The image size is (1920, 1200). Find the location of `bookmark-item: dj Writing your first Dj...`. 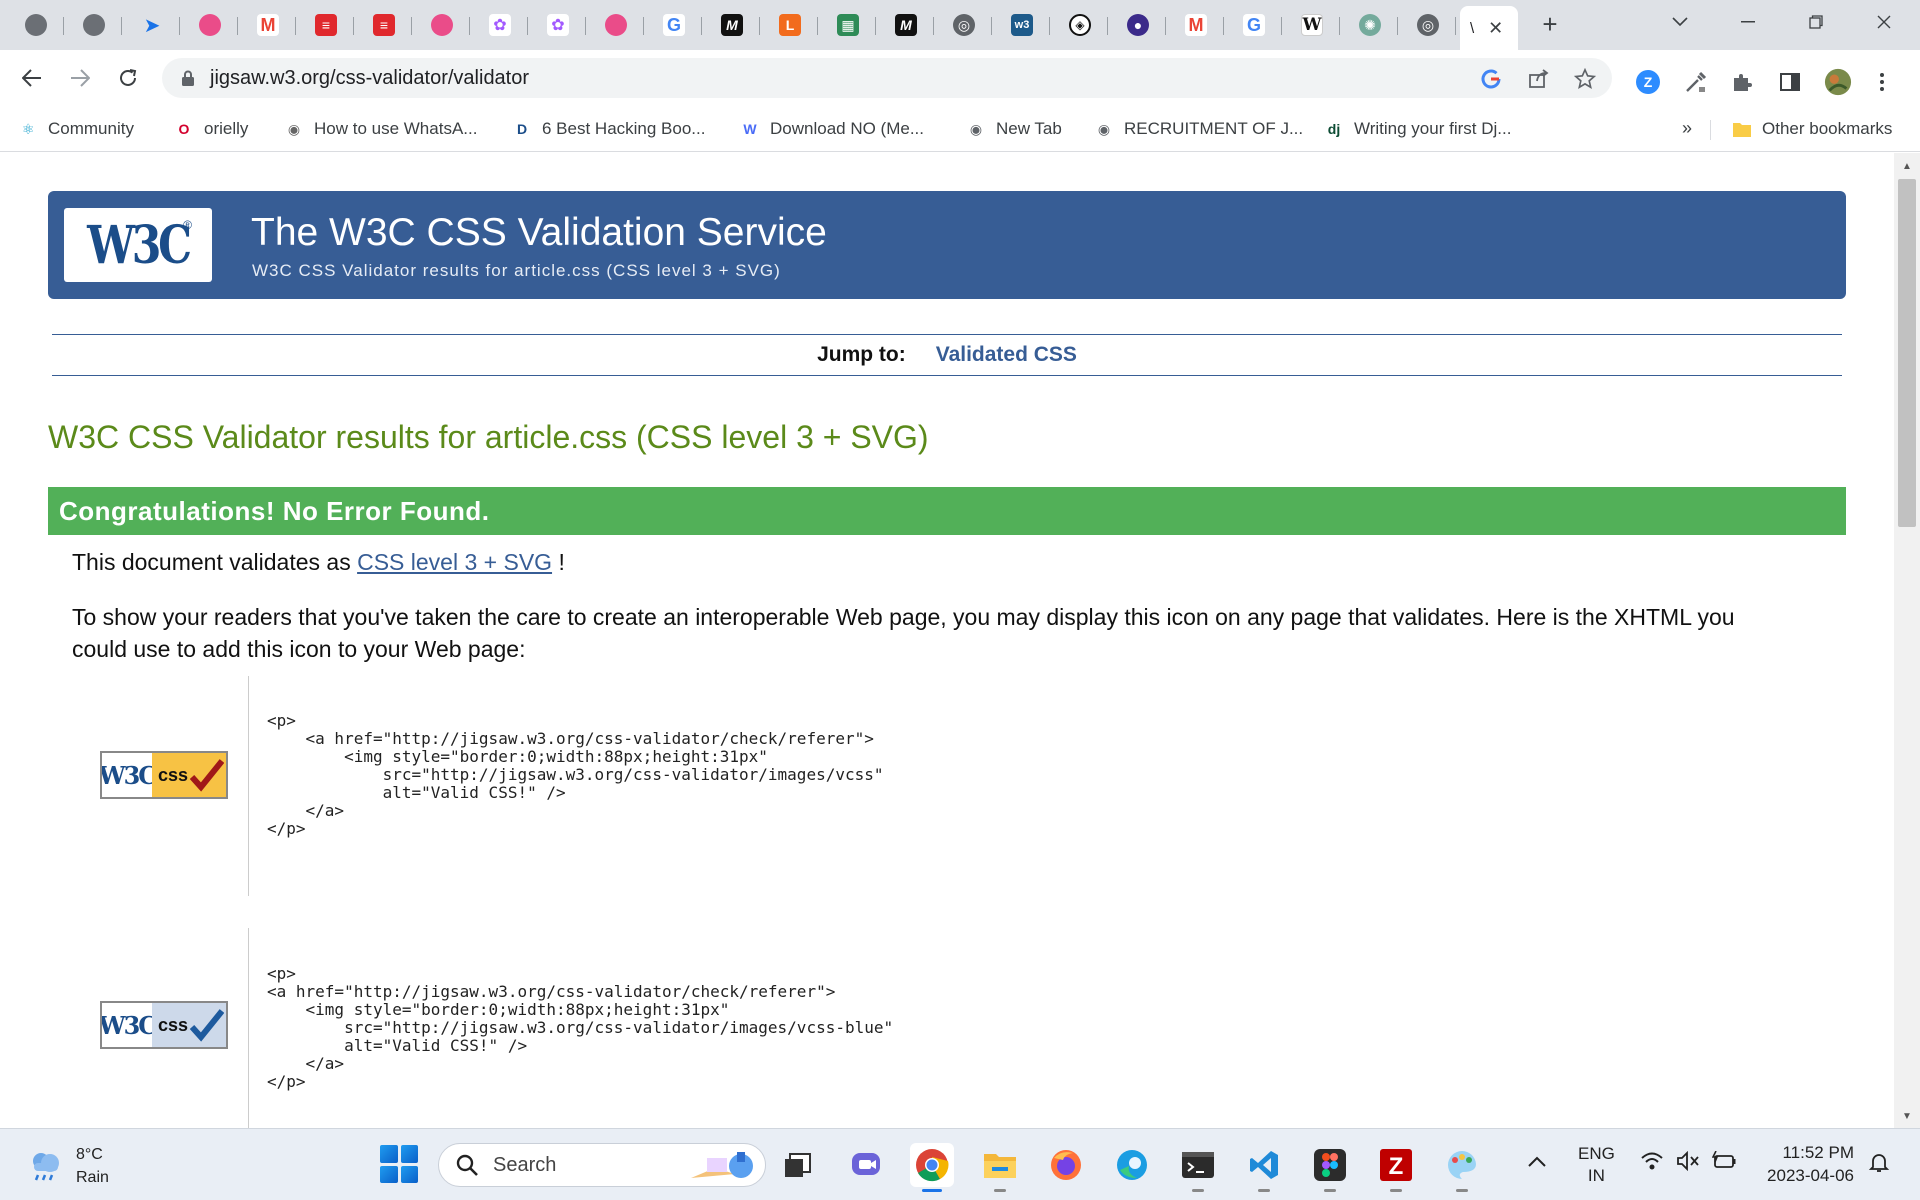

bookmark-item: dj Writing your first Dj... is located at coordinates (1418, 129).